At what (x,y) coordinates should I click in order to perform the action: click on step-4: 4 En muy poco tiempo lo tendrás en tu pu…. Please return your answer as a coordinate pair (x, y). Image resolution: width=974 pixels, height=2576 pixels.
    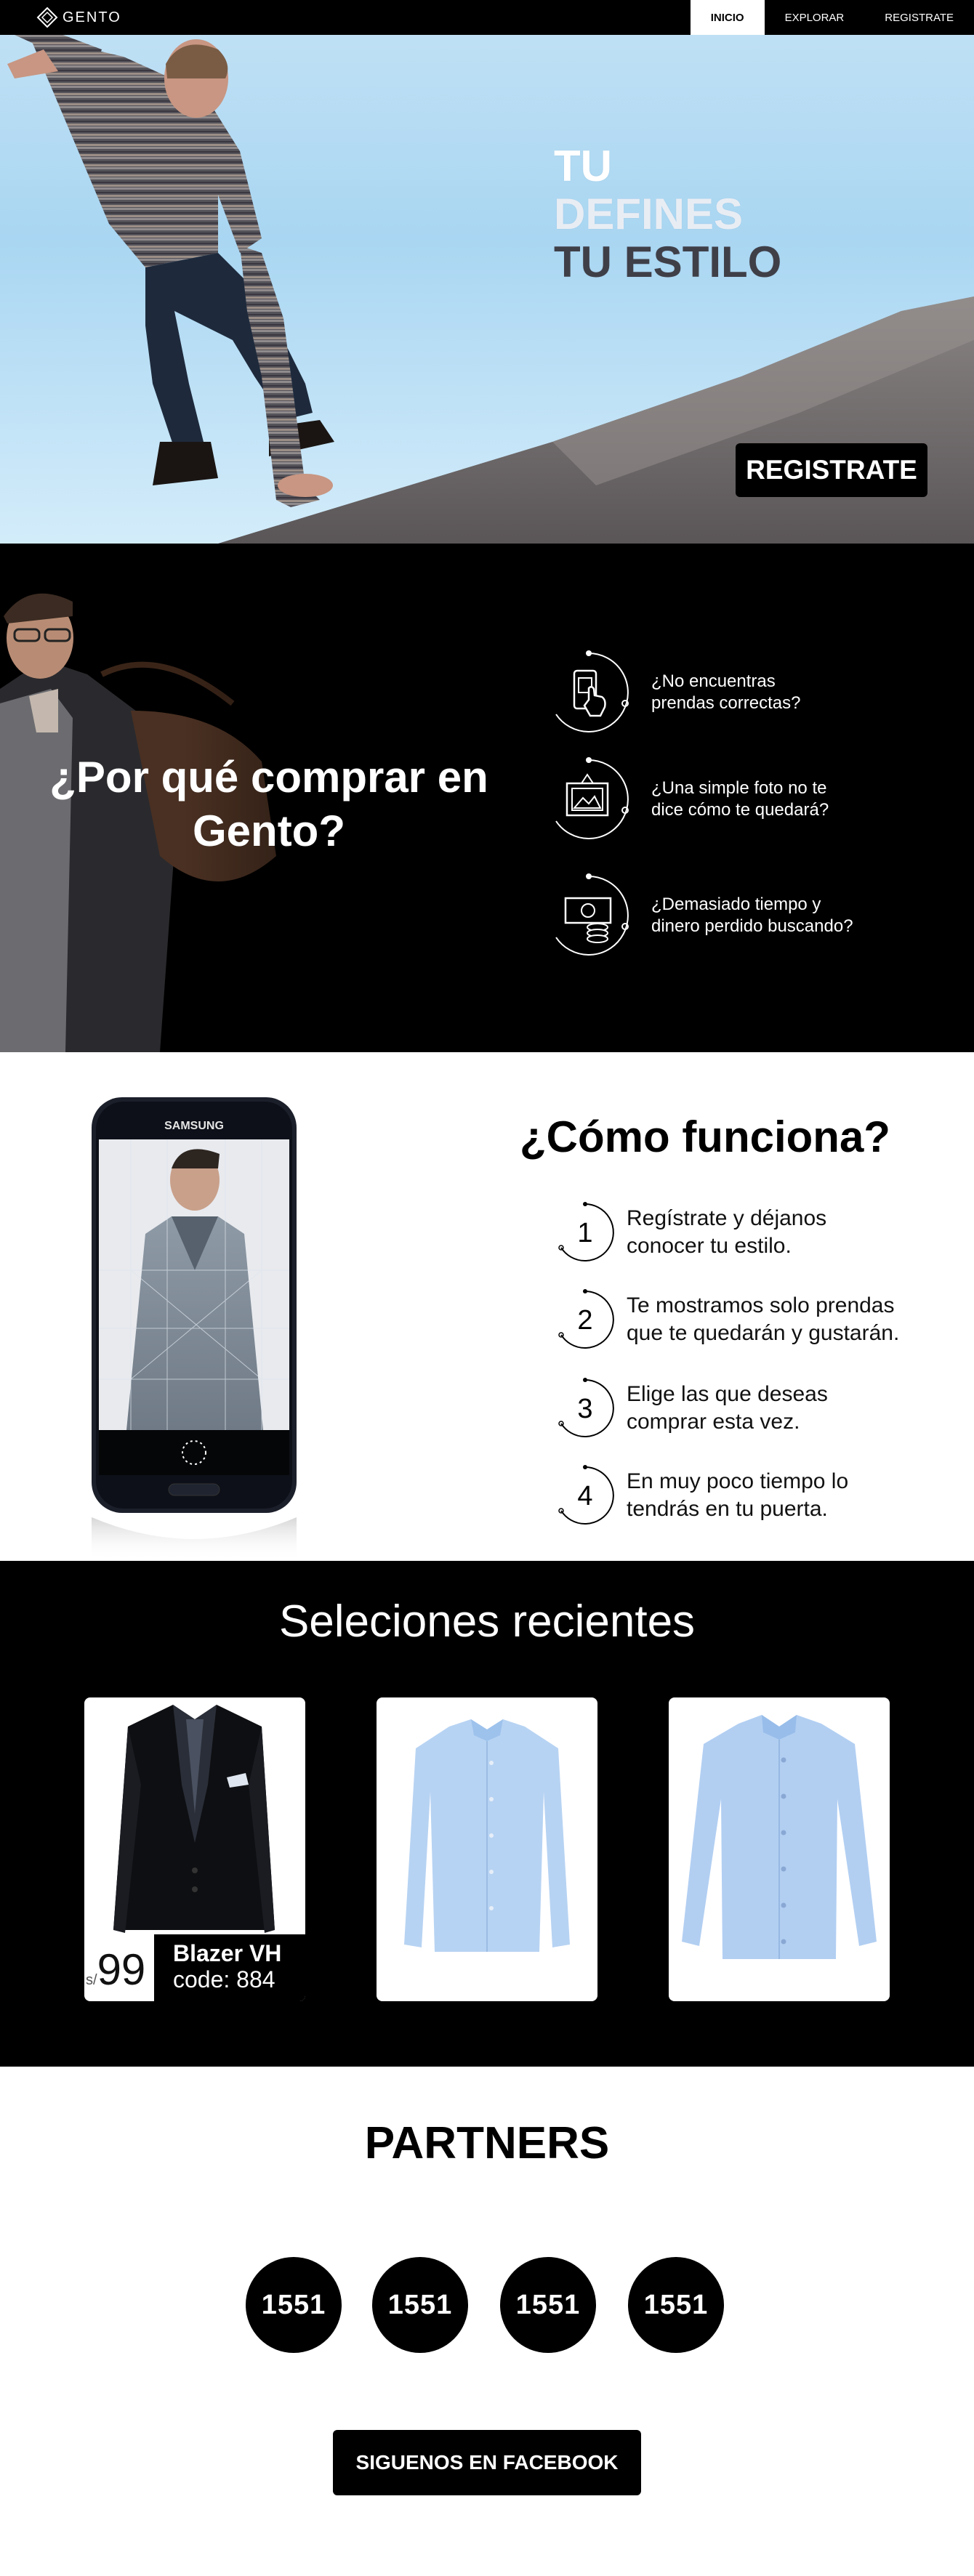
    Looking at the image, I should click on (743, 1496).